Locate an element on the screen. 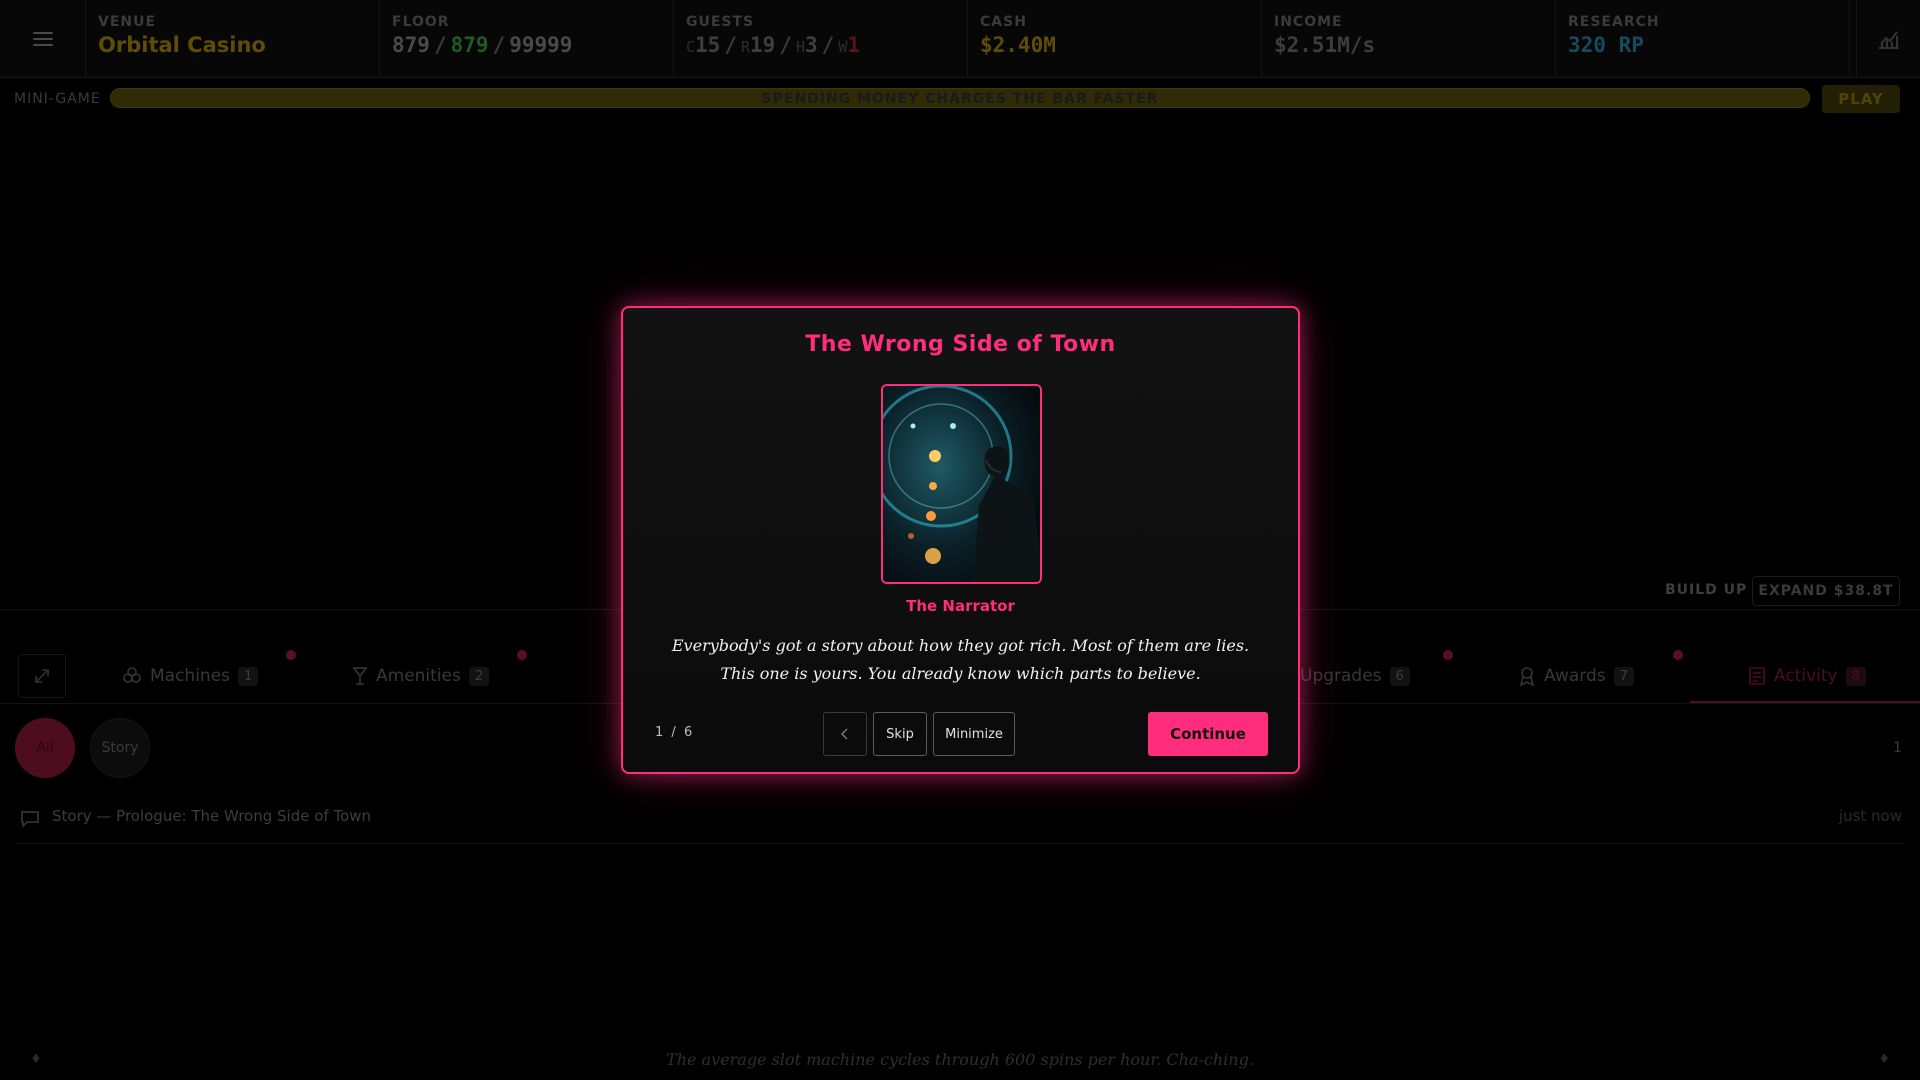 The height and width of the screenshot is (1080, 1920). machines-icon is located at coordinates (132, 675).